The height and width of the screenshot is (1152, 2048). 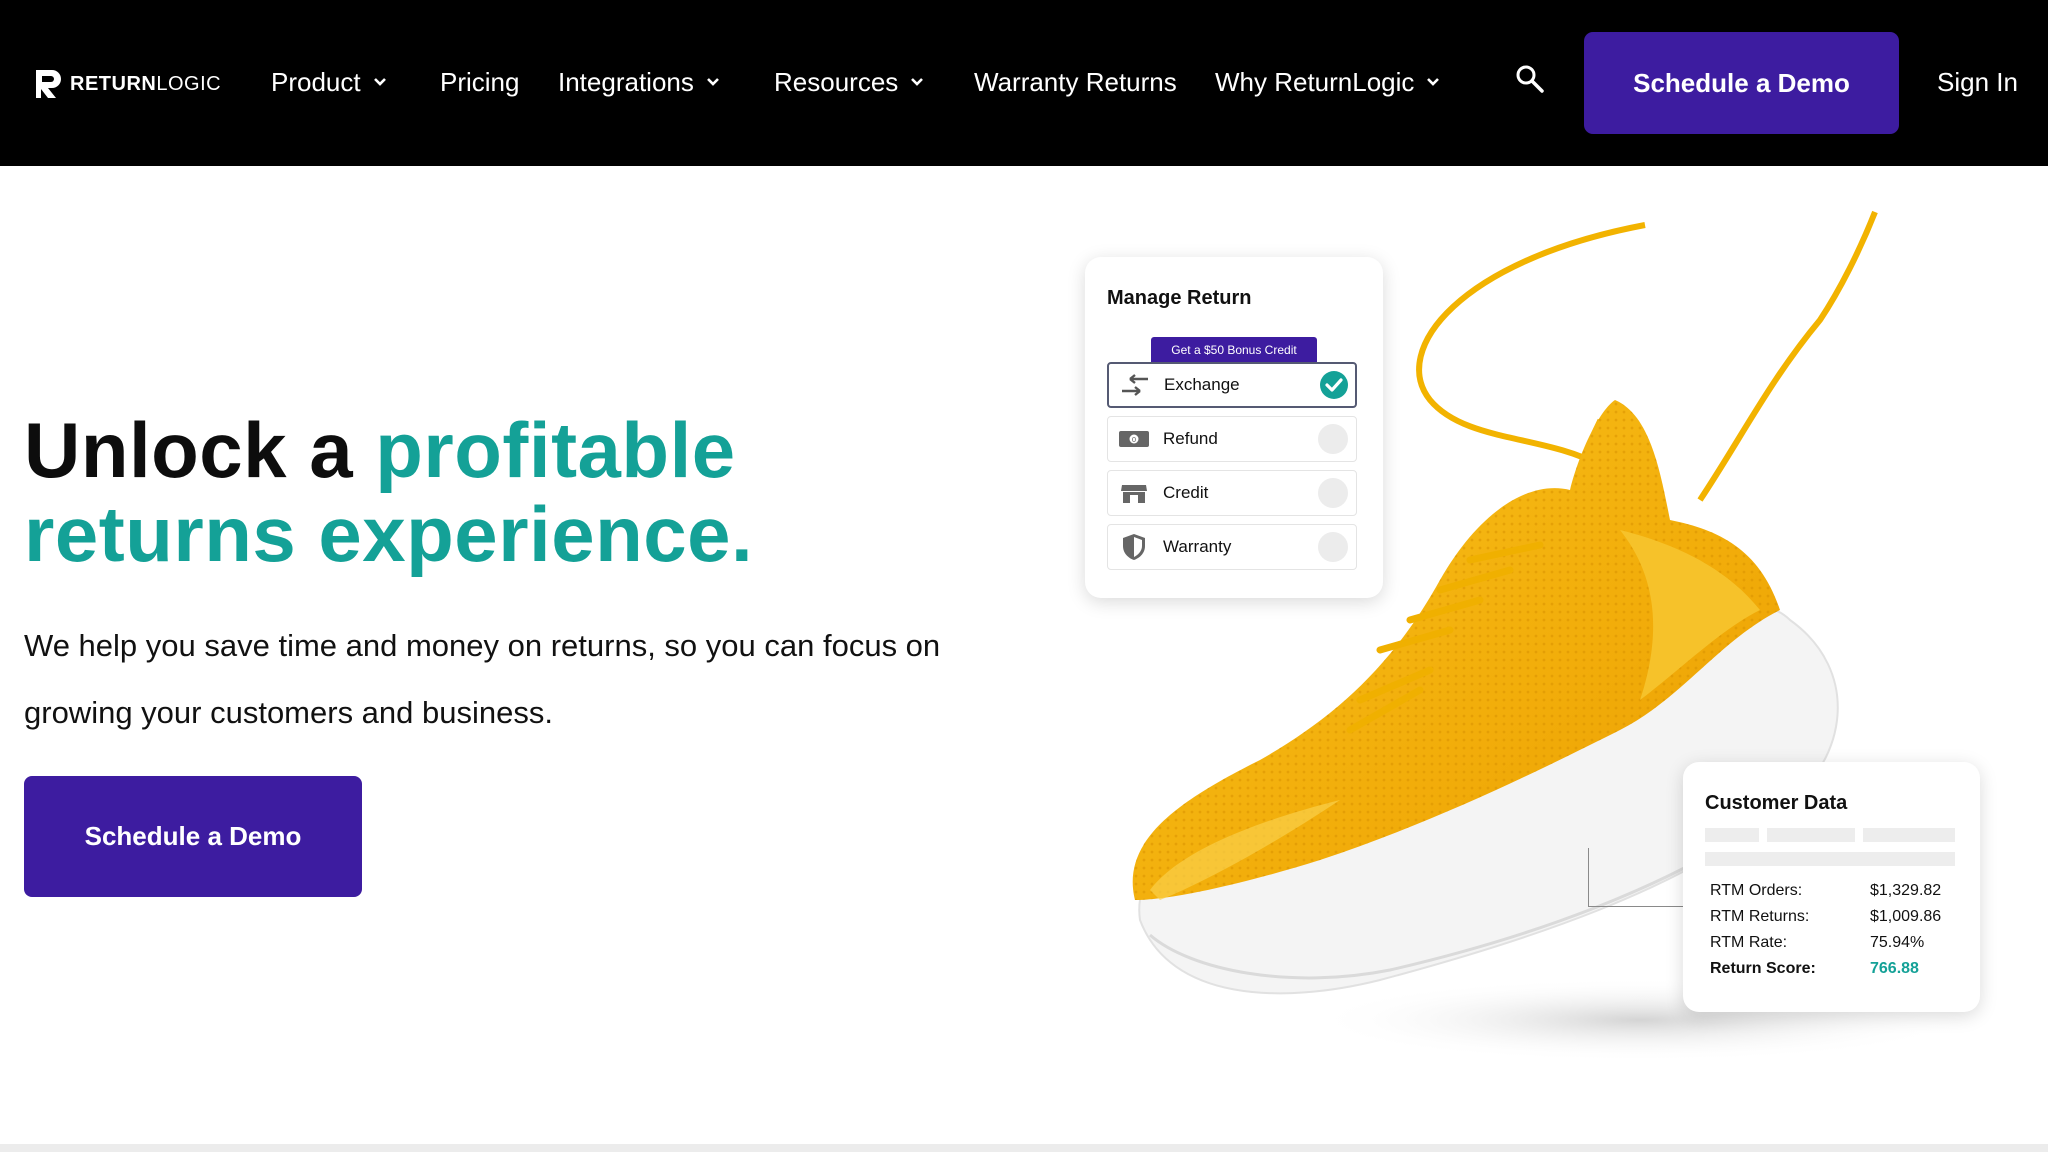 What do you see at coordinates (146, 83) in the screenshot?
I see `logo-wordmark: RETURNLOGIC` at bounding box center [146, 83].